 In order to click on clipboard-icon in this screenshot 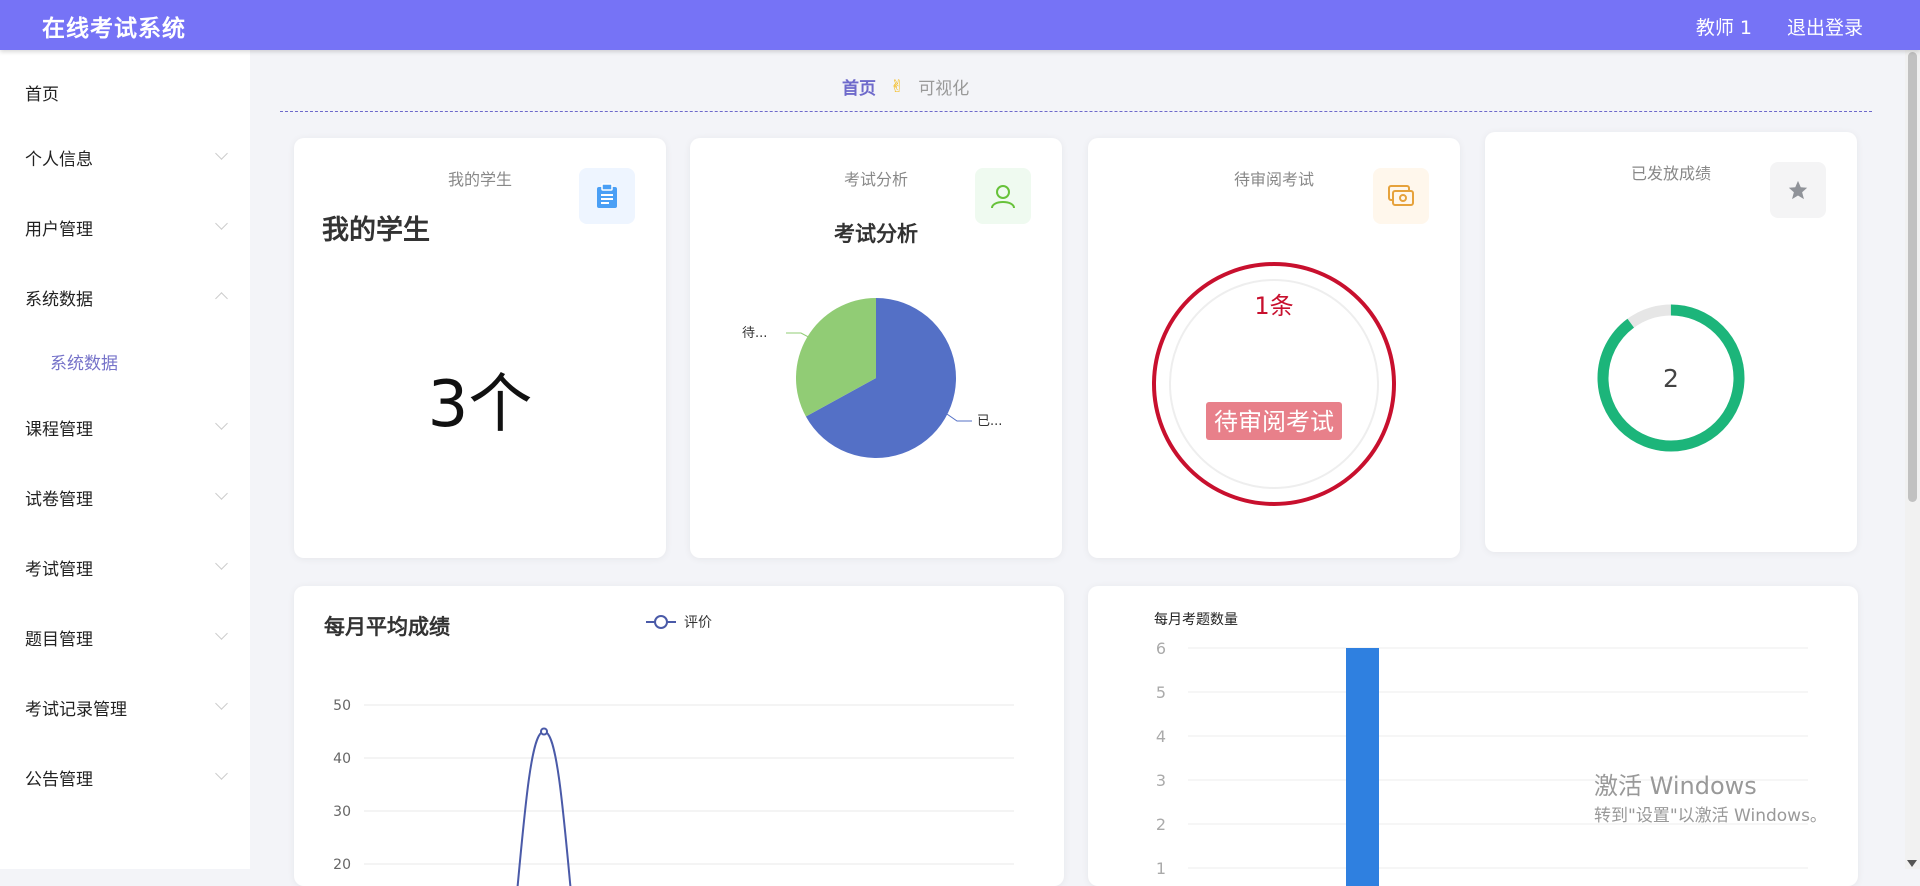, I will do `click(607, 196)`.